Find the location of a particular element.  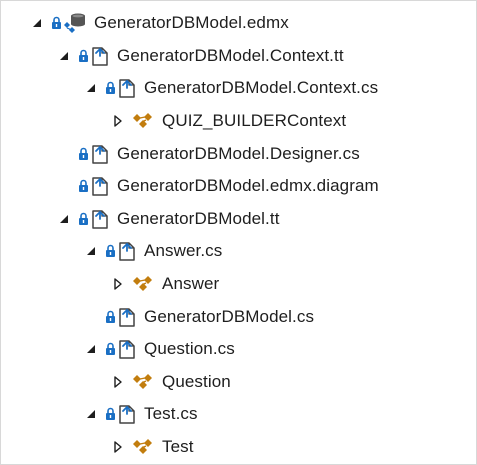

tree-item: GeneratorDBModel.cs is located at coordinates (239, 316).